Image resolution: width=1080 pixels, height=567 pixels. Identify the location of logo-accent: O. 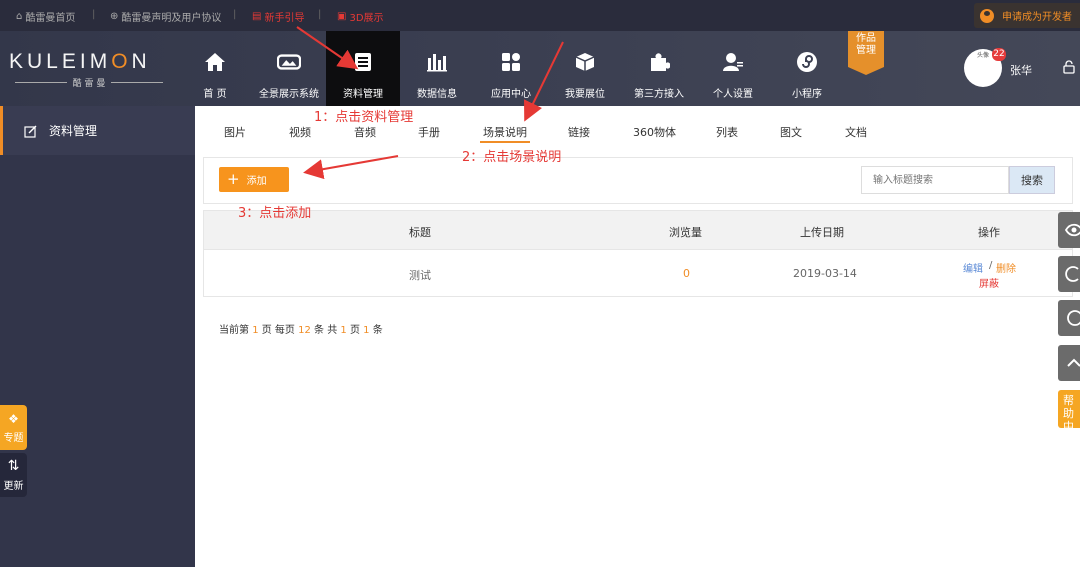
(121, 61).